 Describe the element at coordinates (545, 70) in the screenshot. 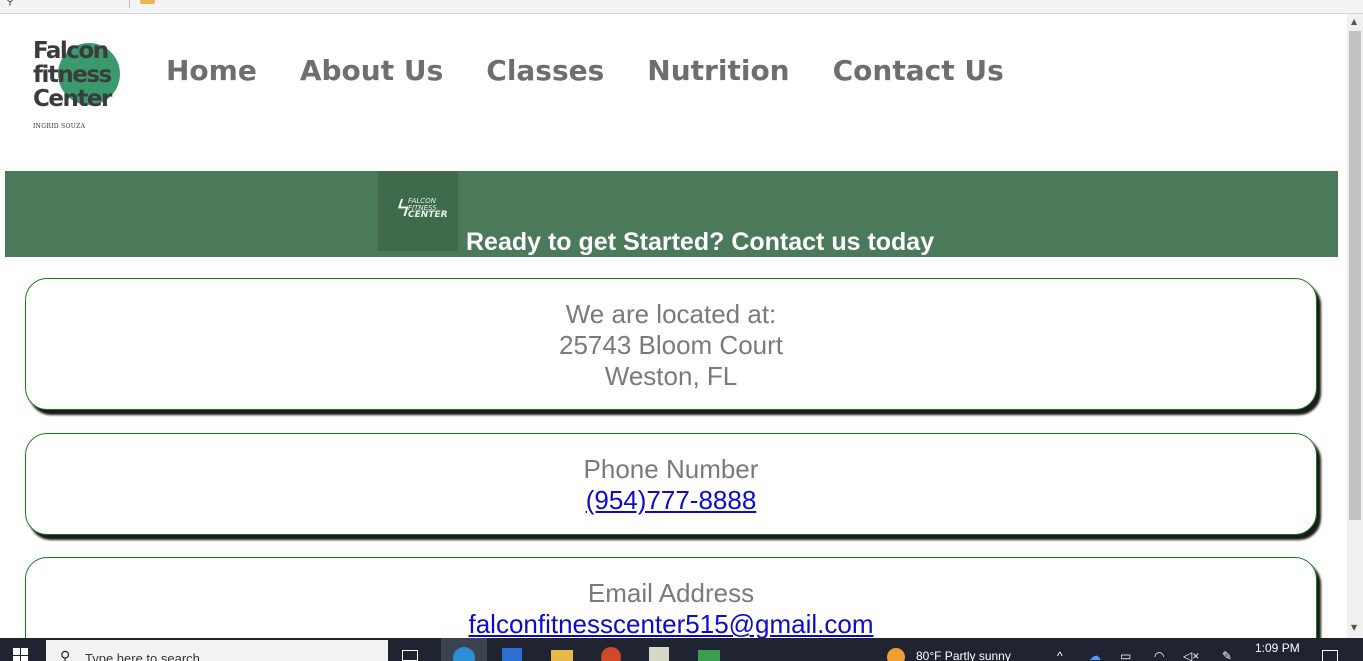

I see `nav-classes-link: Classes` at that location.